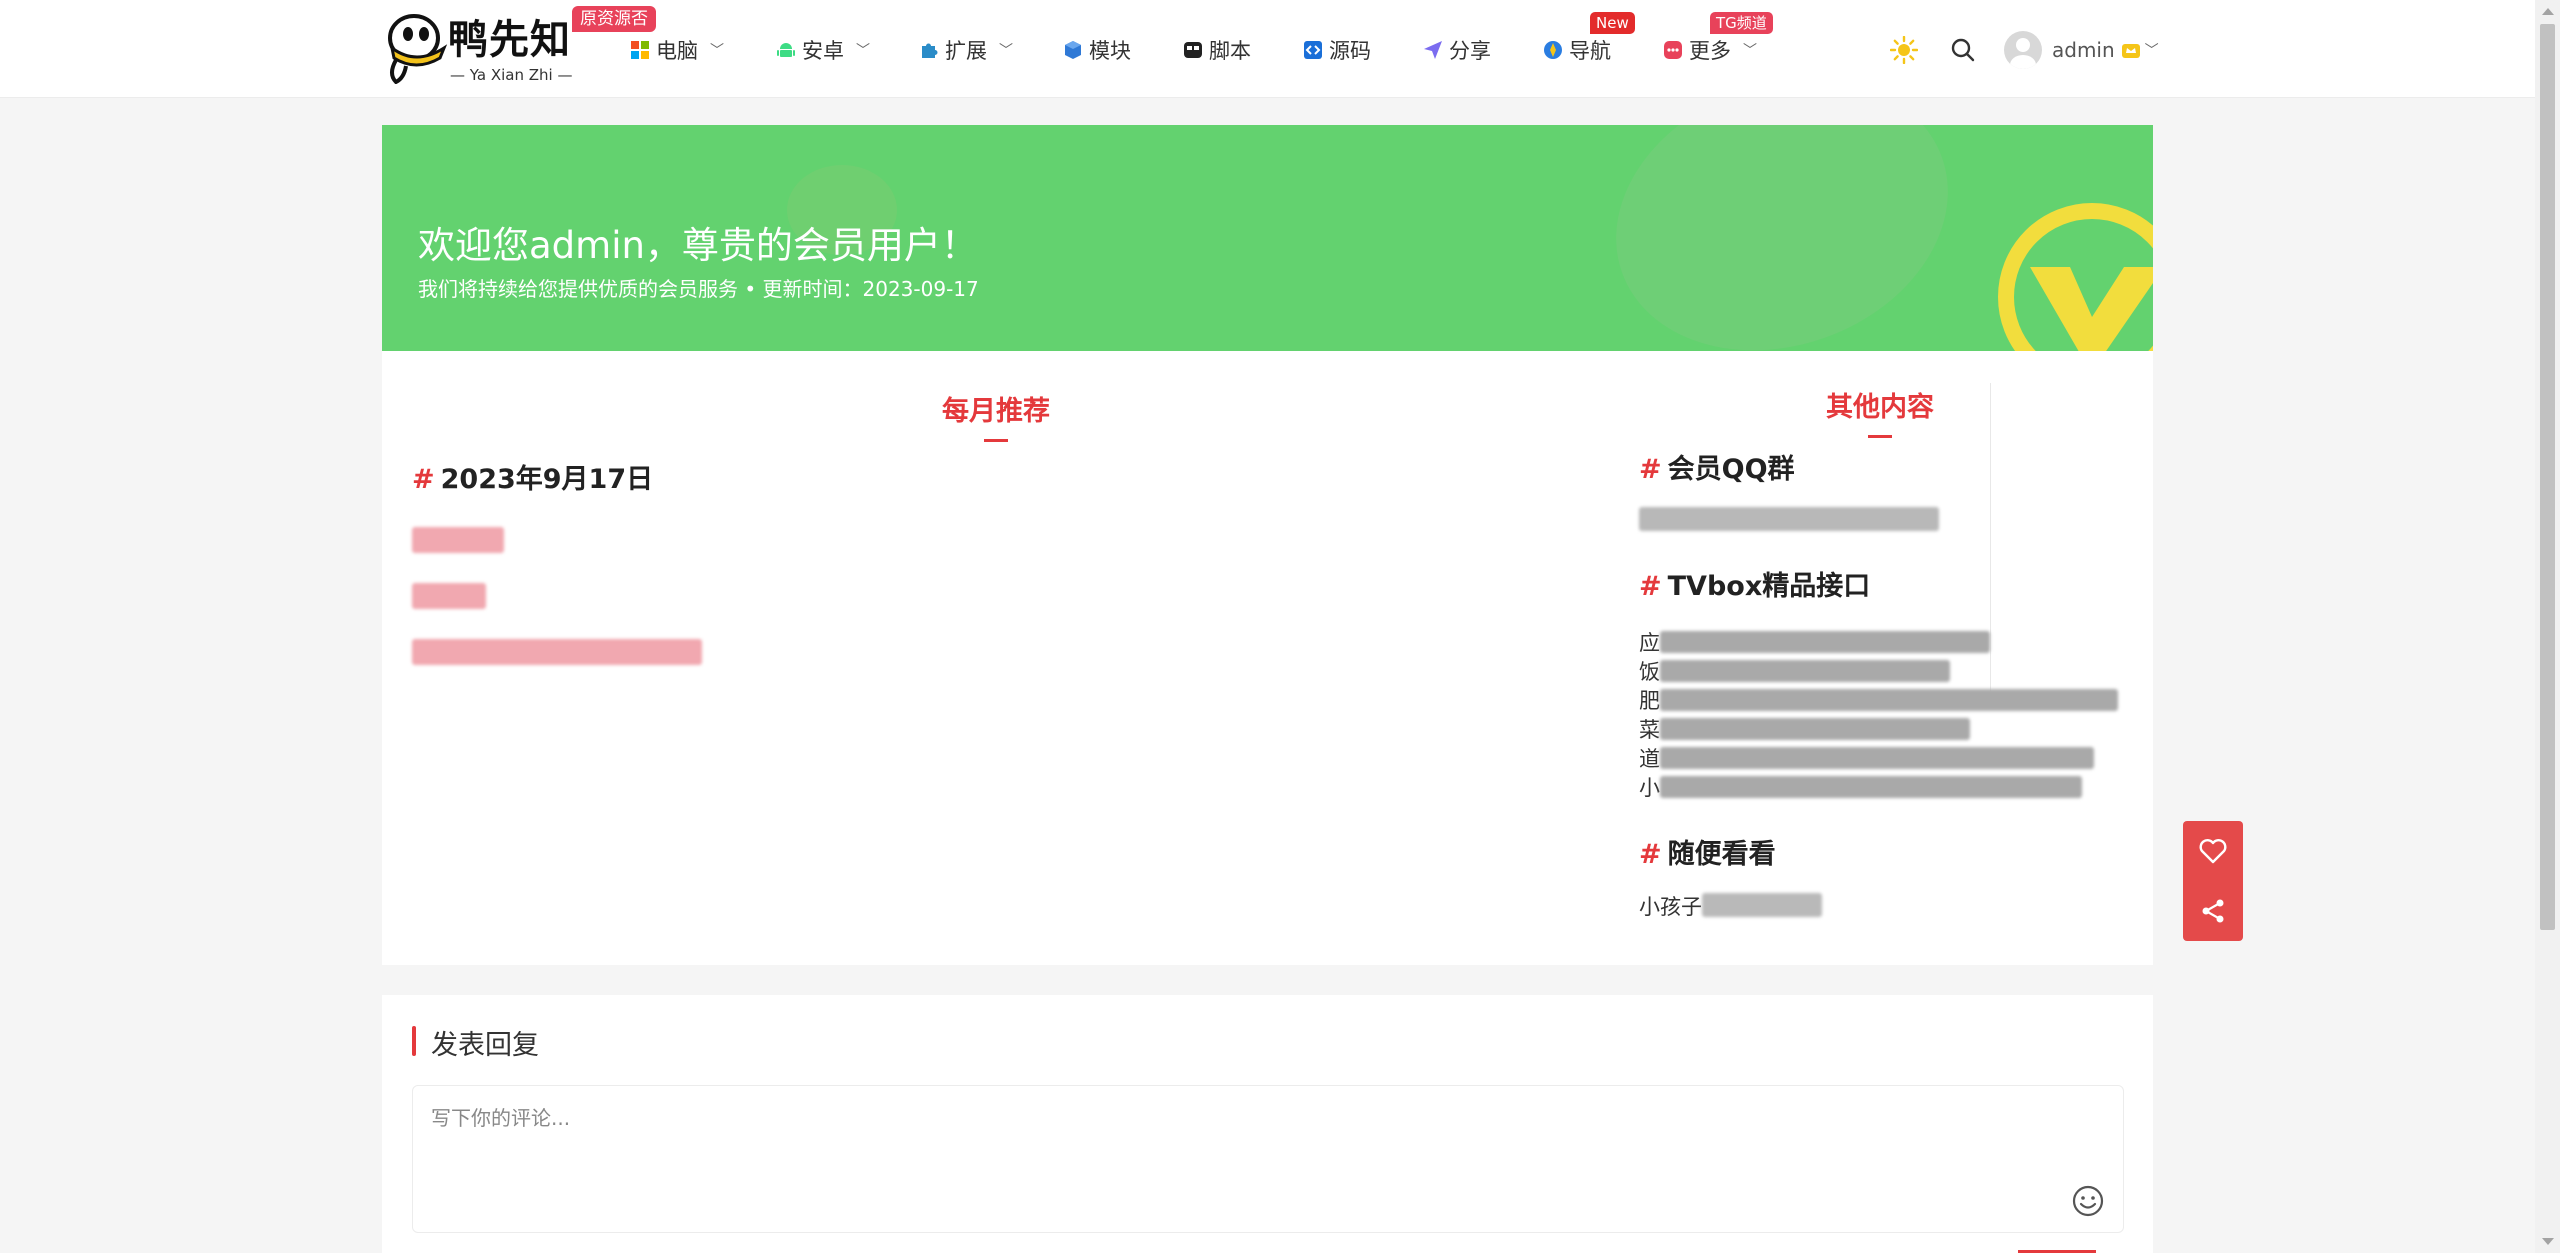 The width and height of the screenshot is (2560, 1253). I want to click on cube-icon, so click(1073, 50).